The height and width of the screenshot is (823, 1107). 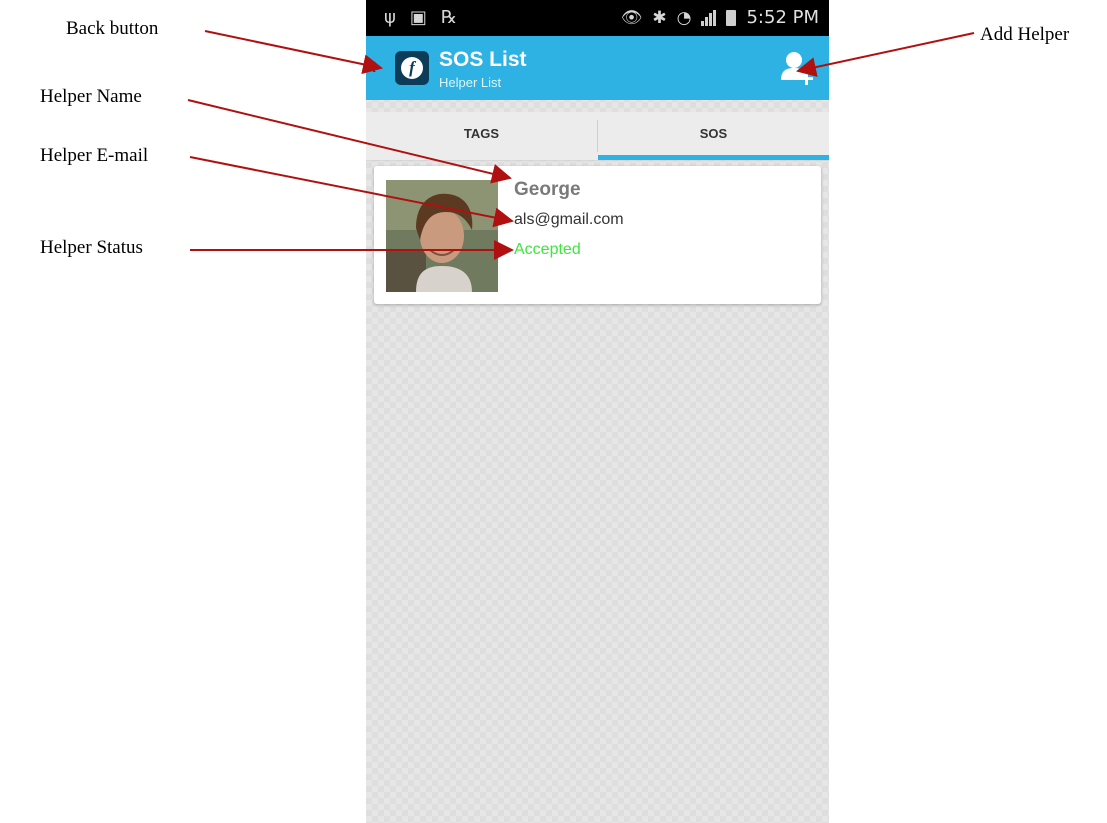 What do you see at coordinates (390, 17) in the screenshot?
I see `usb-icon: ψ` at bounding box center [390, 17].